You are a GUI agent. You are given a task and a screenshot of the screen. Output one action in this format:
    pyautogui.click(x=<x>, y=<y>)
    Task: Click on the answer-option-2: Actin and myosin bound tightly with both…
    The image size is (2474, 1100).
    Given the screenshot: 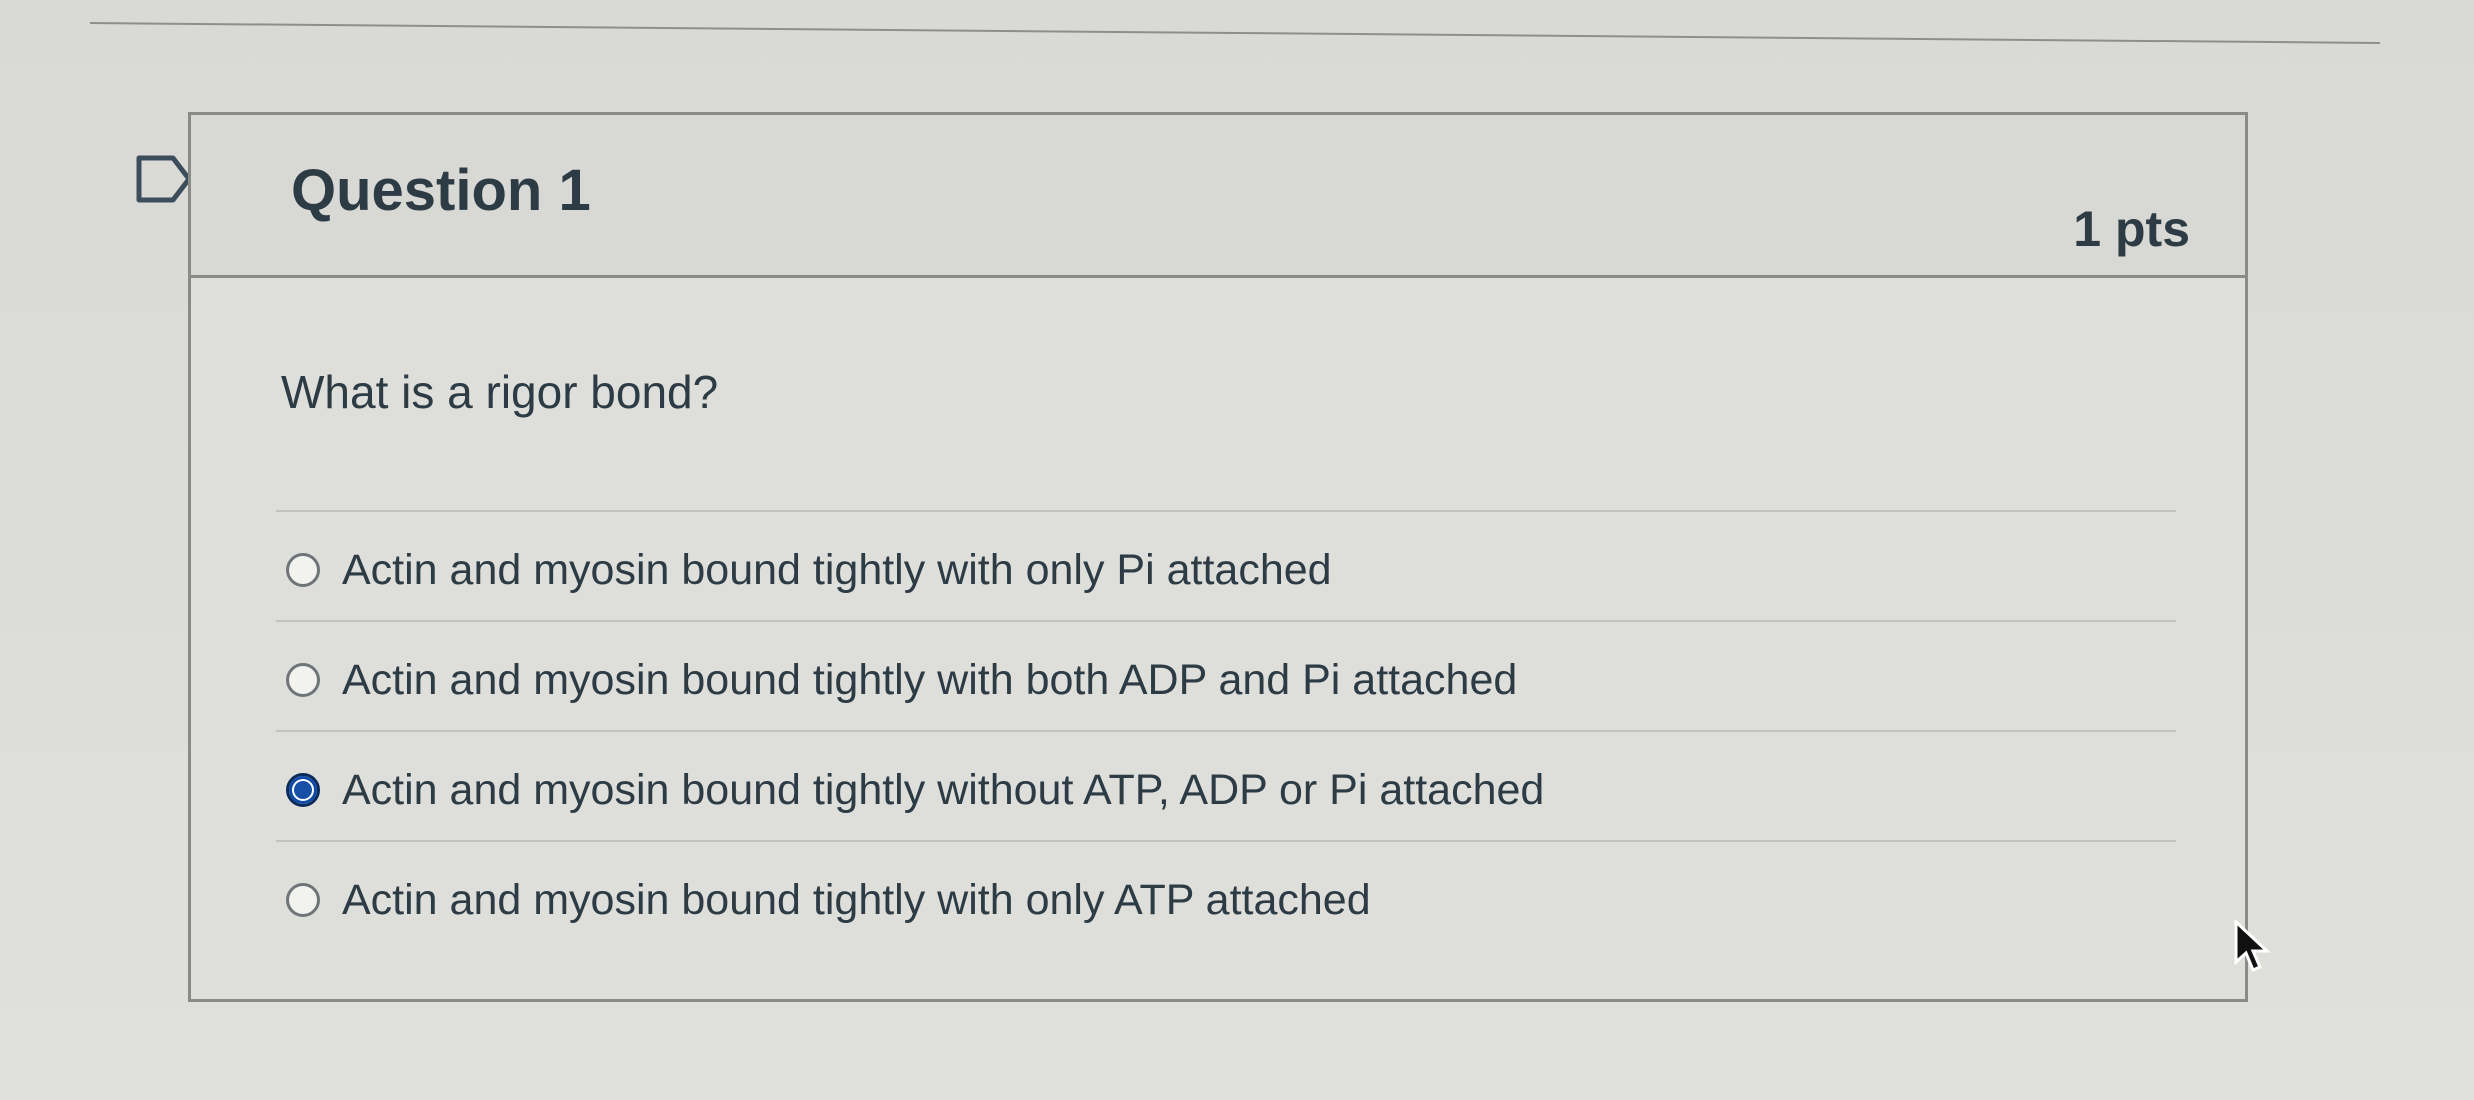 What is the action you would take?
    pyautogui.click(x=1236, y=680)
    